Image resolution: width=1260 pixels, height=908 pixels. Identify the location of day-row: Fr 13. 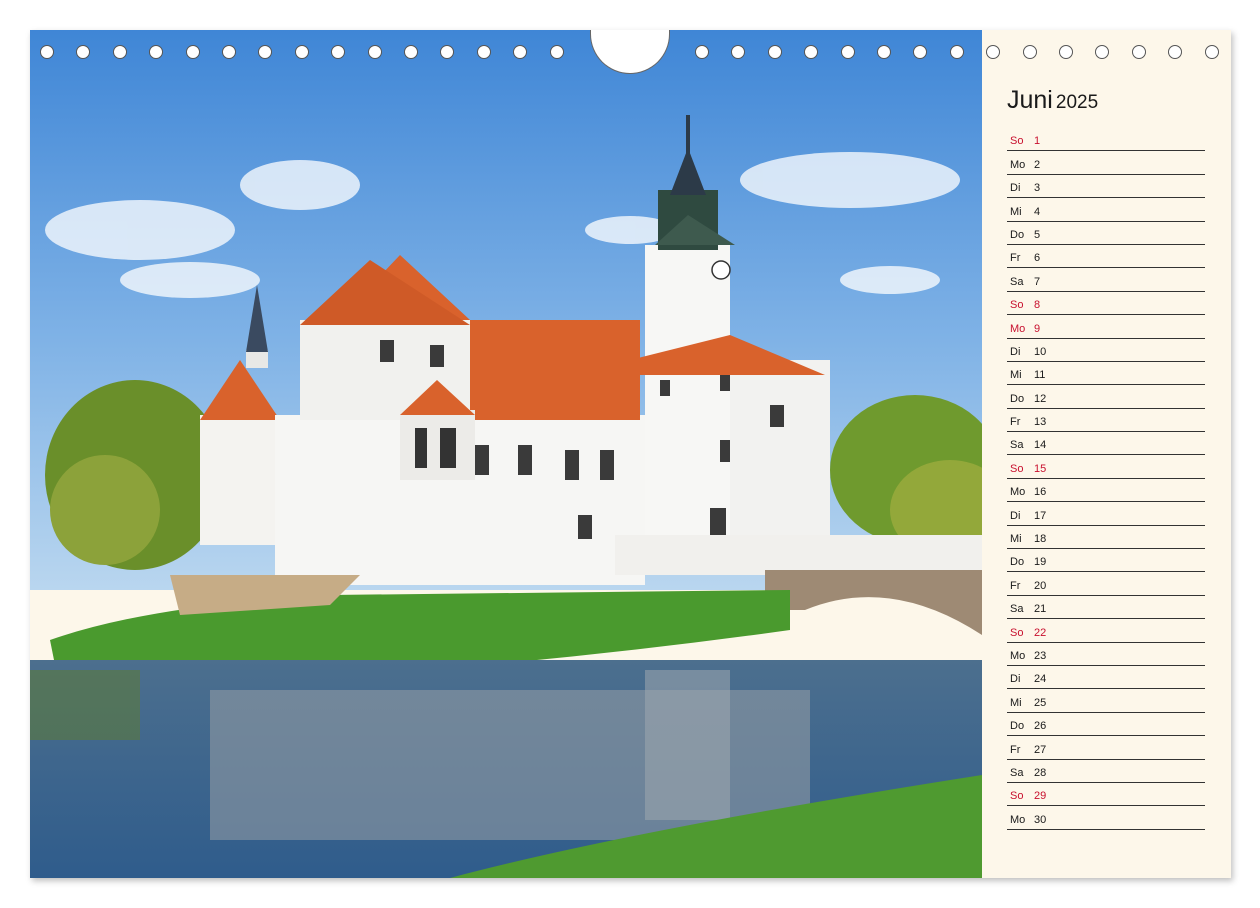
(1106, 421).